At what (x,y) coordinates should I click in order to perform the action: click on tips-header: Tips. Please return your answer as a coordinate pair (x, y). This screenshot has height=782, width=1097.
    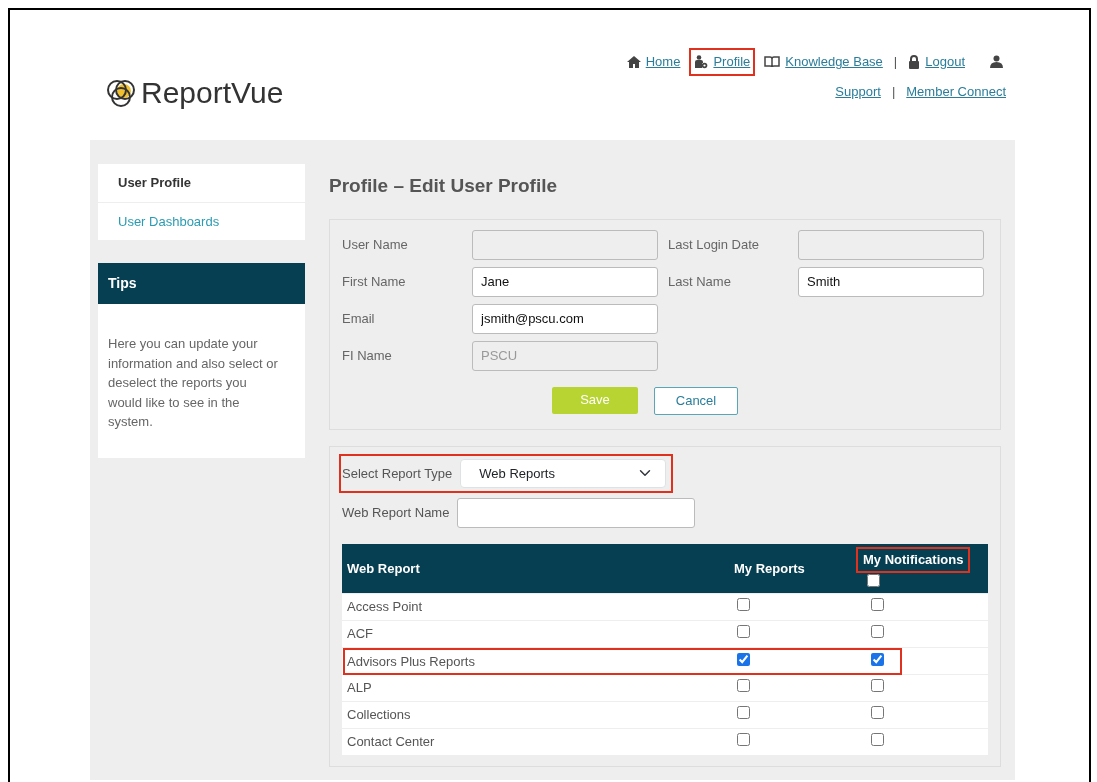
    Looking at the image, I should click on (201, 283).